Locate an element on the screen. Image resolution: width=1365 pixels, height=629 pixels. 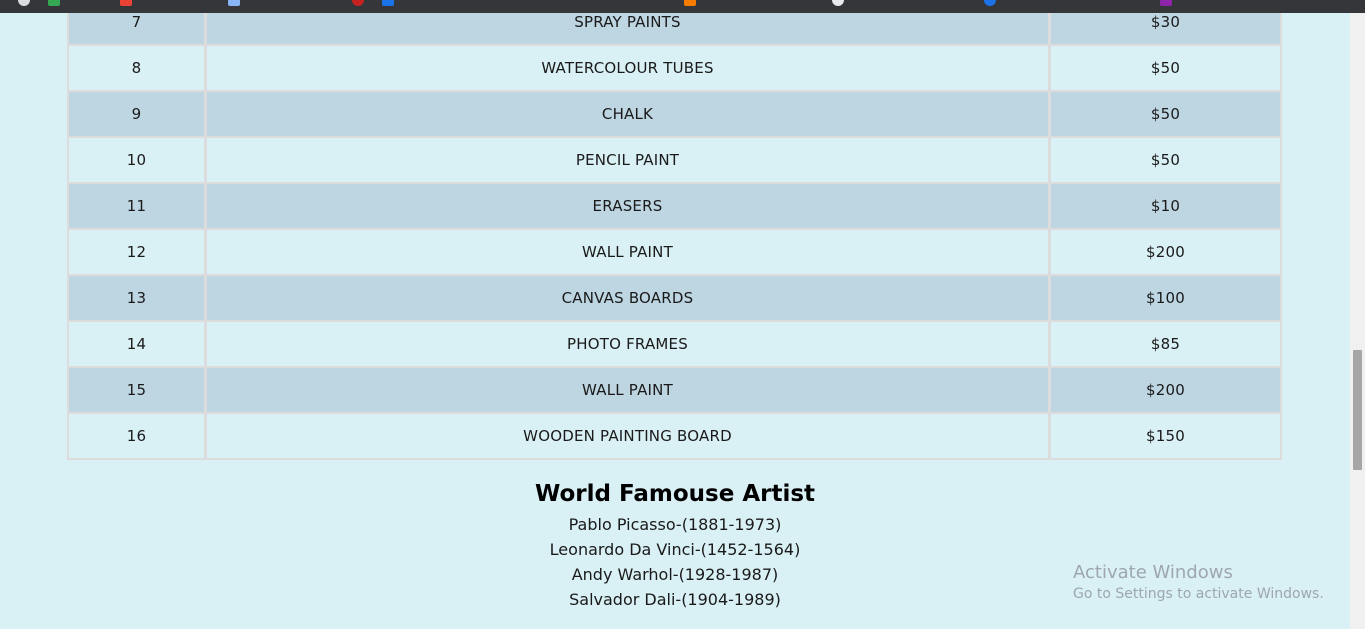
table-row: 10 PENCIL PAINT $50 is located at coordinates (674, 159).